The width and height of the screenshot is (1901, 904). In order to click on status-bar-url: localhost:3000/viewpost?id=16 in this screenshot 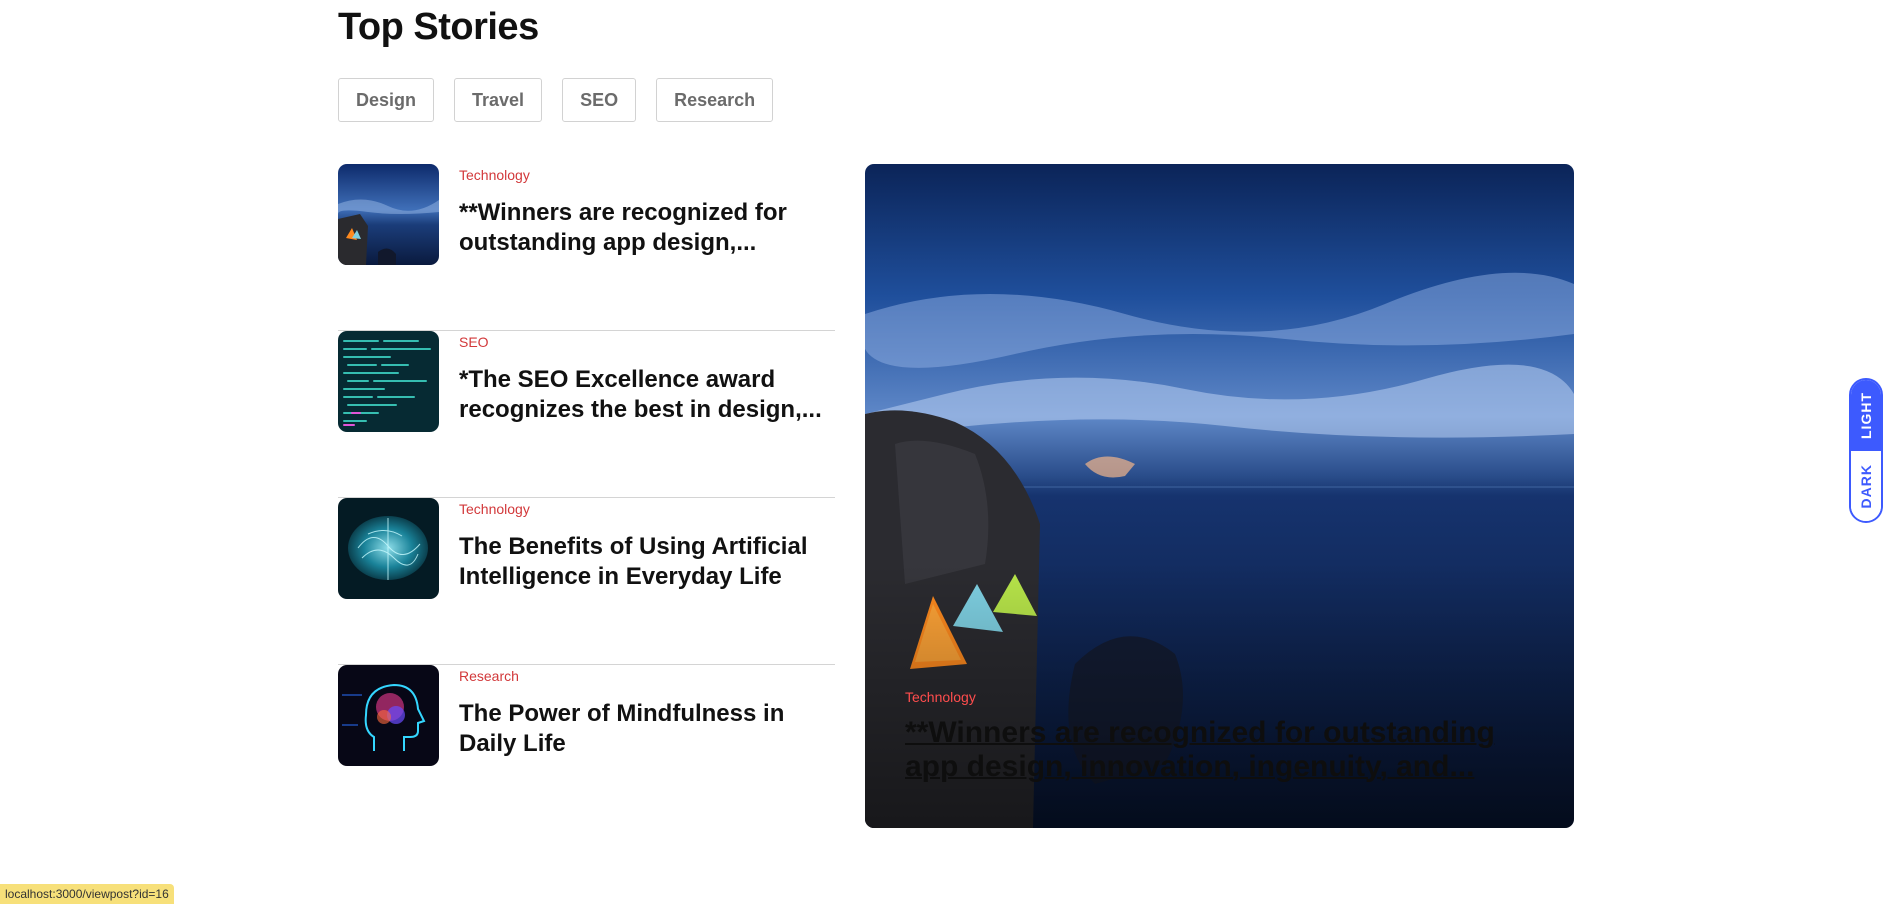, I will do `click(87, 894)`.